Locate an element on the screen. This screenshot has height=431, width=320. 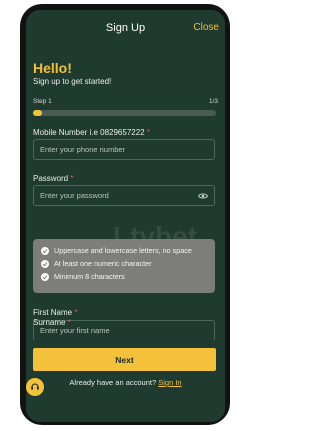
chat-support-icon is located at coordinates (35, 387).